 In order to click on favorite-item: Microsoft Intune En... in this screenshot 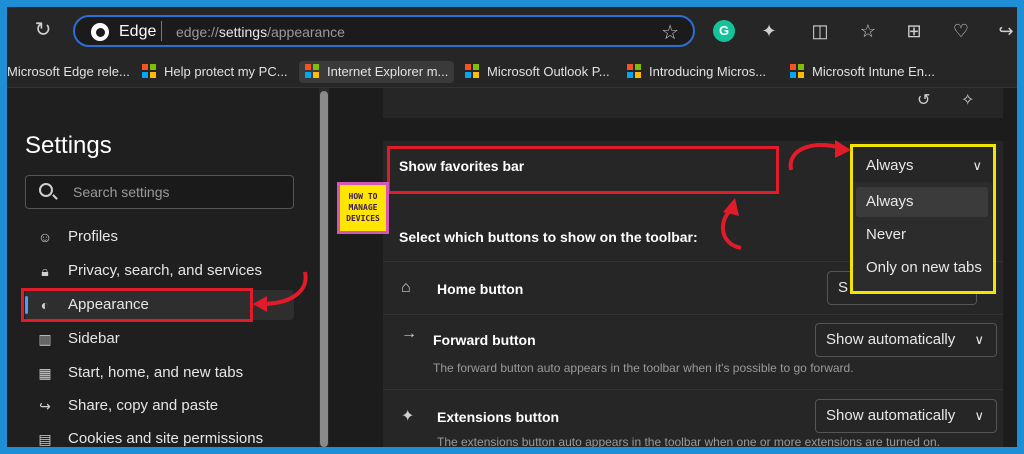, I will do `click(862, 72)`.